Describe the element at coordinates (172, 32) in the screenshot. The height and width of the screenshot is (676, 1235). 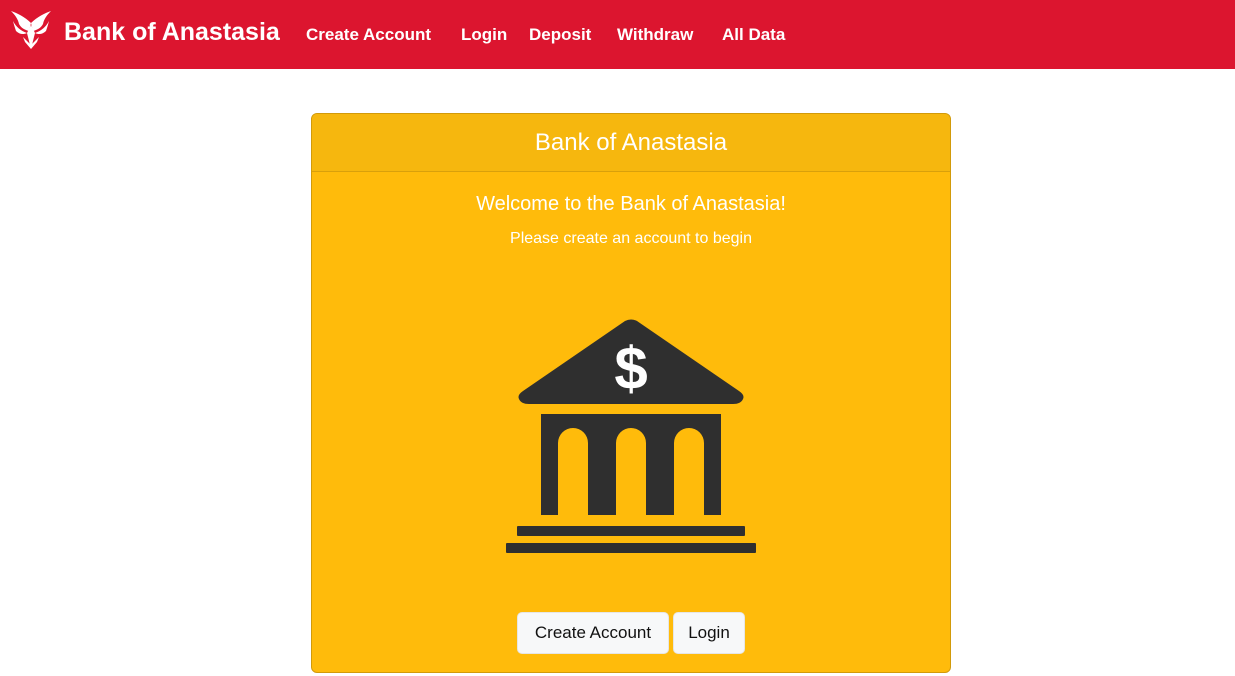
I see `brand-name: Bank of Anastasia` at that location.